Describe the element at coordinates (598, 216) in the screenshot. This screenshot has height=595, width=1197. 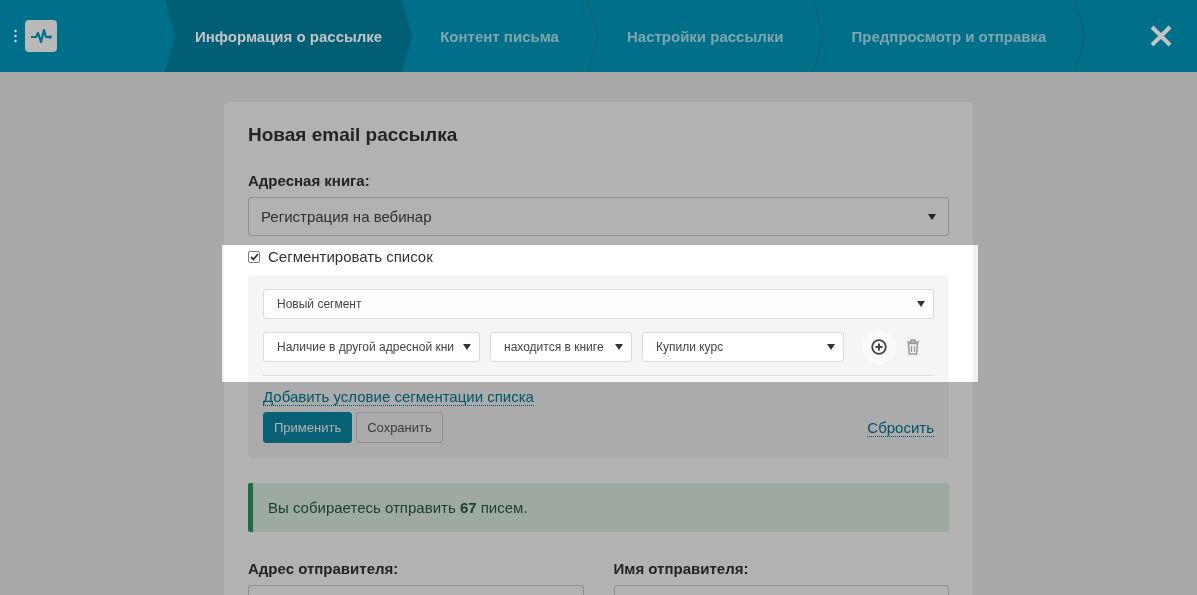
I see `address-book-select: Регистрация на вебинар` at that location.